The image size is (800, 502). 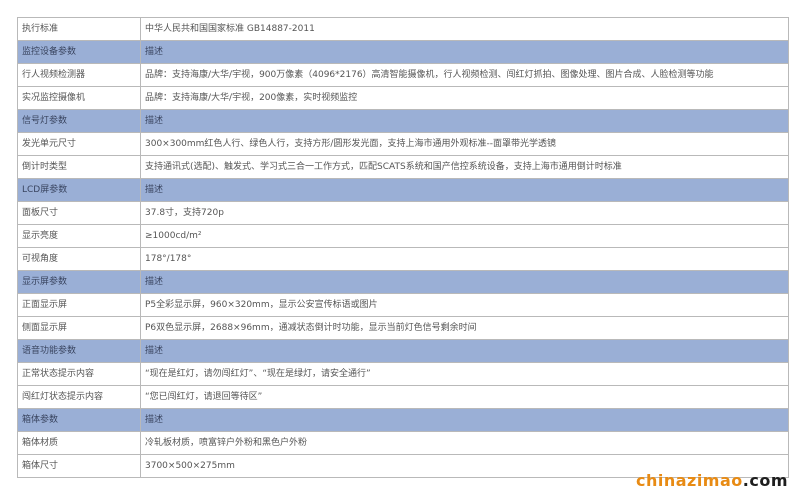 I want to click on param-value: 中华人民共和国国家标准 GB14887-2011, so click(x=464, y=29).